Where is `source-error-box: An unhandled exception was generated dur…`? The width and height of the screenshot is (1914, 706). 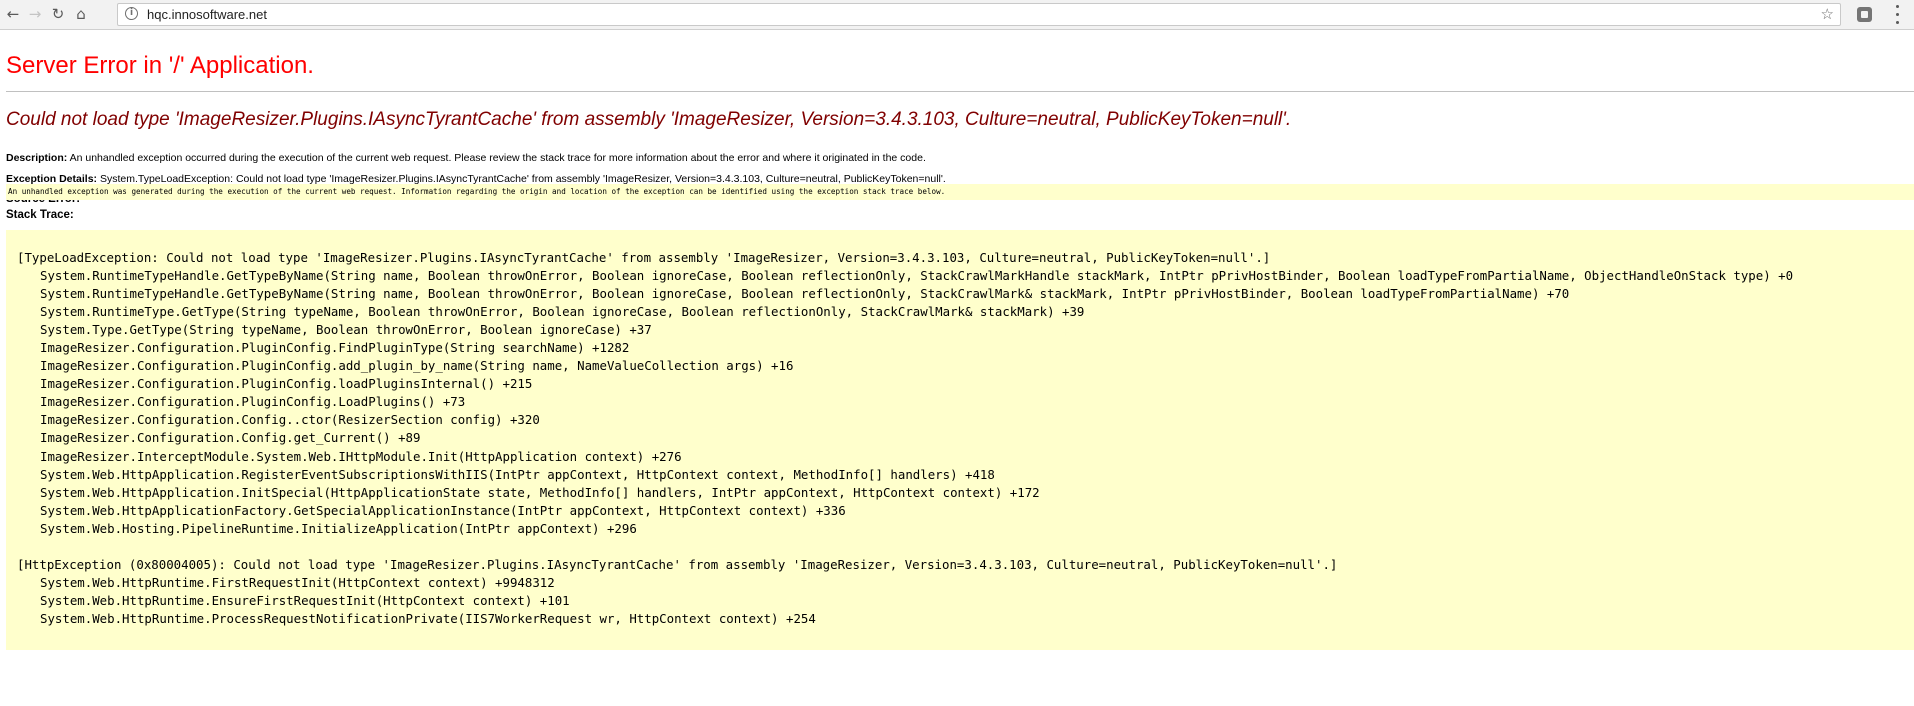 source-error-box: An unhandled exception was generated dur… is located at coordinates (960, 192).